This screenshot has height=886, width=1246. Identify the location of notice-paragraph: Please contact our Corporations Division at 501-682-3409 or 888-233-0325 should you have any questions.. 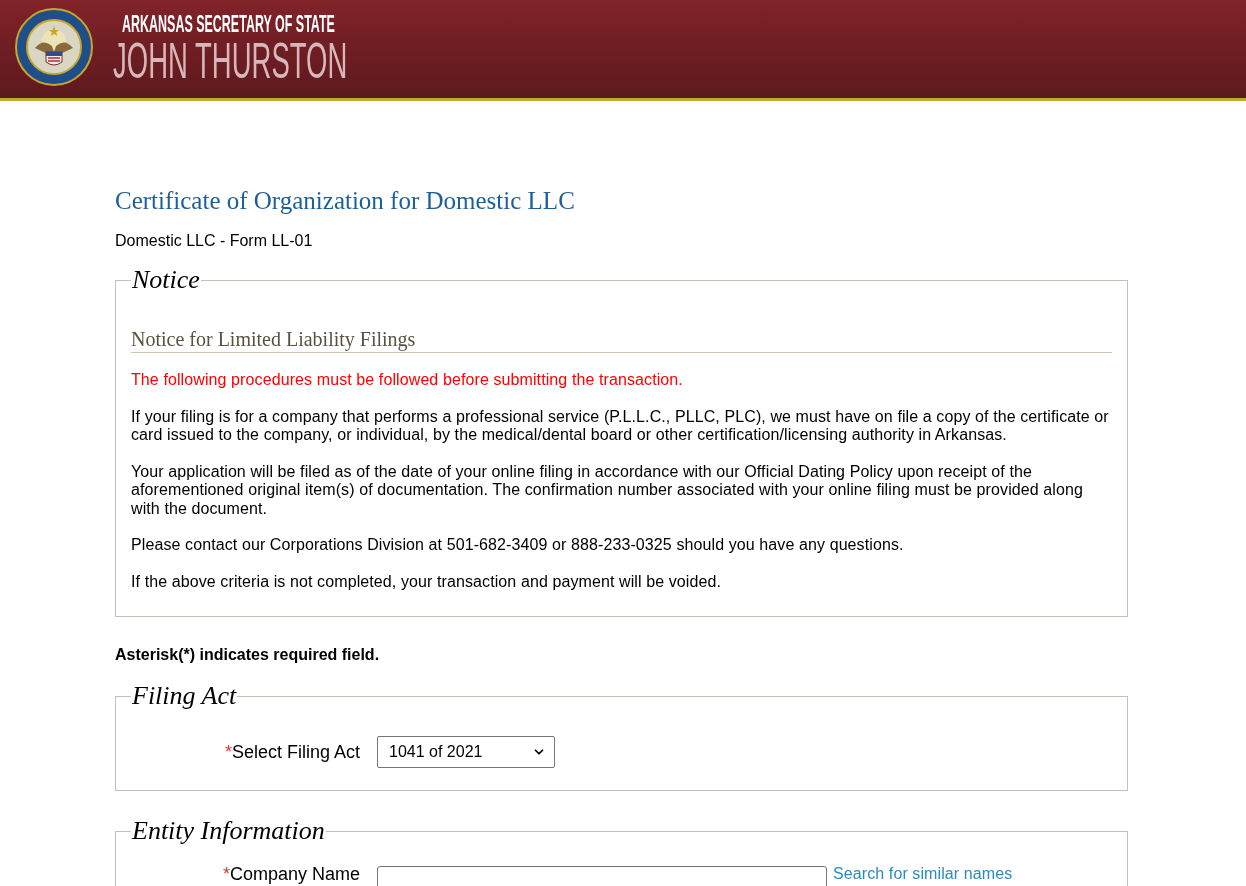
(518, 545).